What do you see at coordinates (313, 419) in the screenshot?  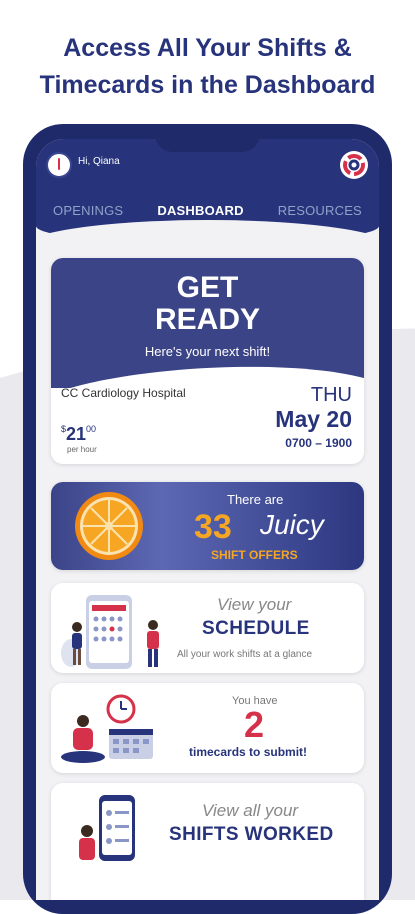 I see `shift-date: May 20` at bounding box center [313, 419].